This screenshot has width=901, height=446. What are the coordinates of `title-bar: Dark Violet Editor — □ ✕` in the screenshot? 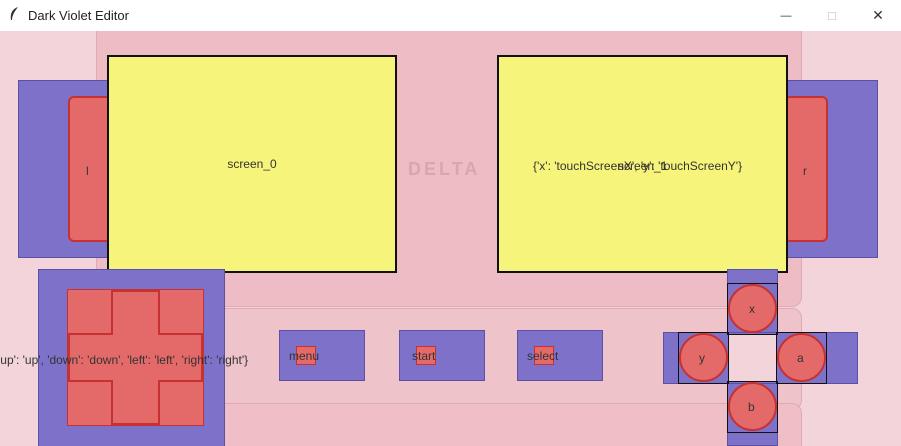 It's located at (450, 15).